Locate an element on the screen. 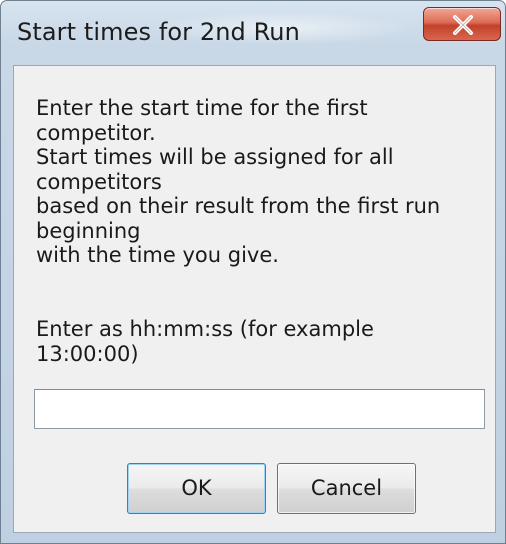  start-time-input is located at coordinates (259, 409).